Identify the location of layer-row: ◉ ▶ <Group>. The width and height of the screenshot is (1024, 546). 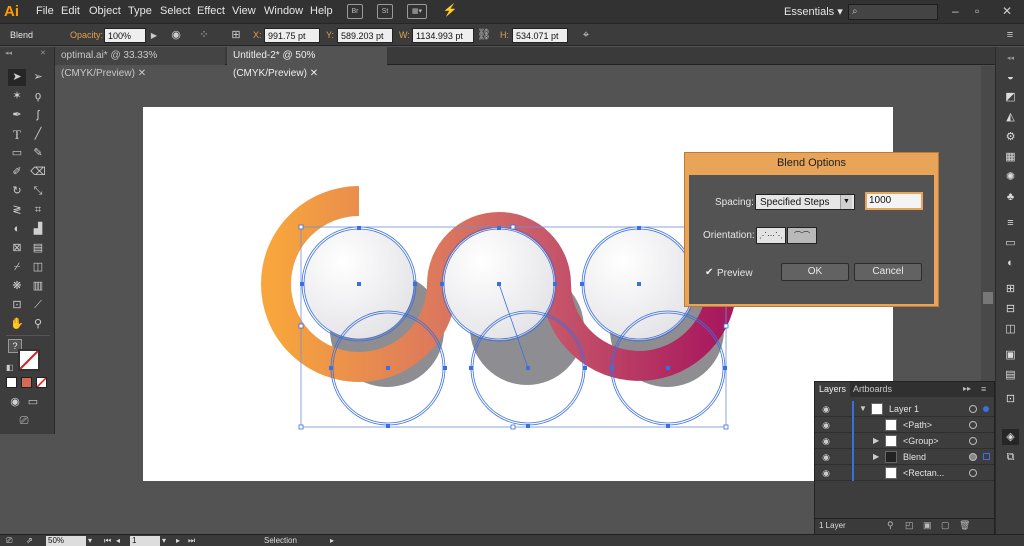
(904, 441).